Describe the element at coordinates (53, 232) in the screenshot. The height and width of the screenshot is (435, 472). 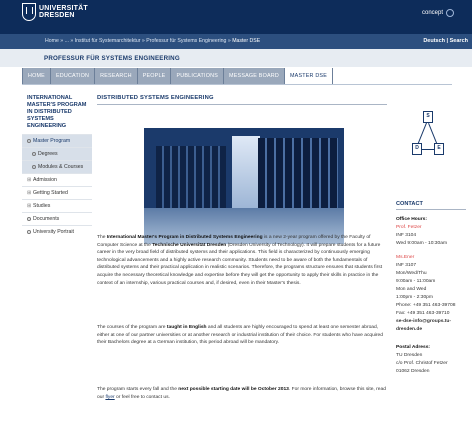
I see `sidebar-item-label: University Portrait` at that location.